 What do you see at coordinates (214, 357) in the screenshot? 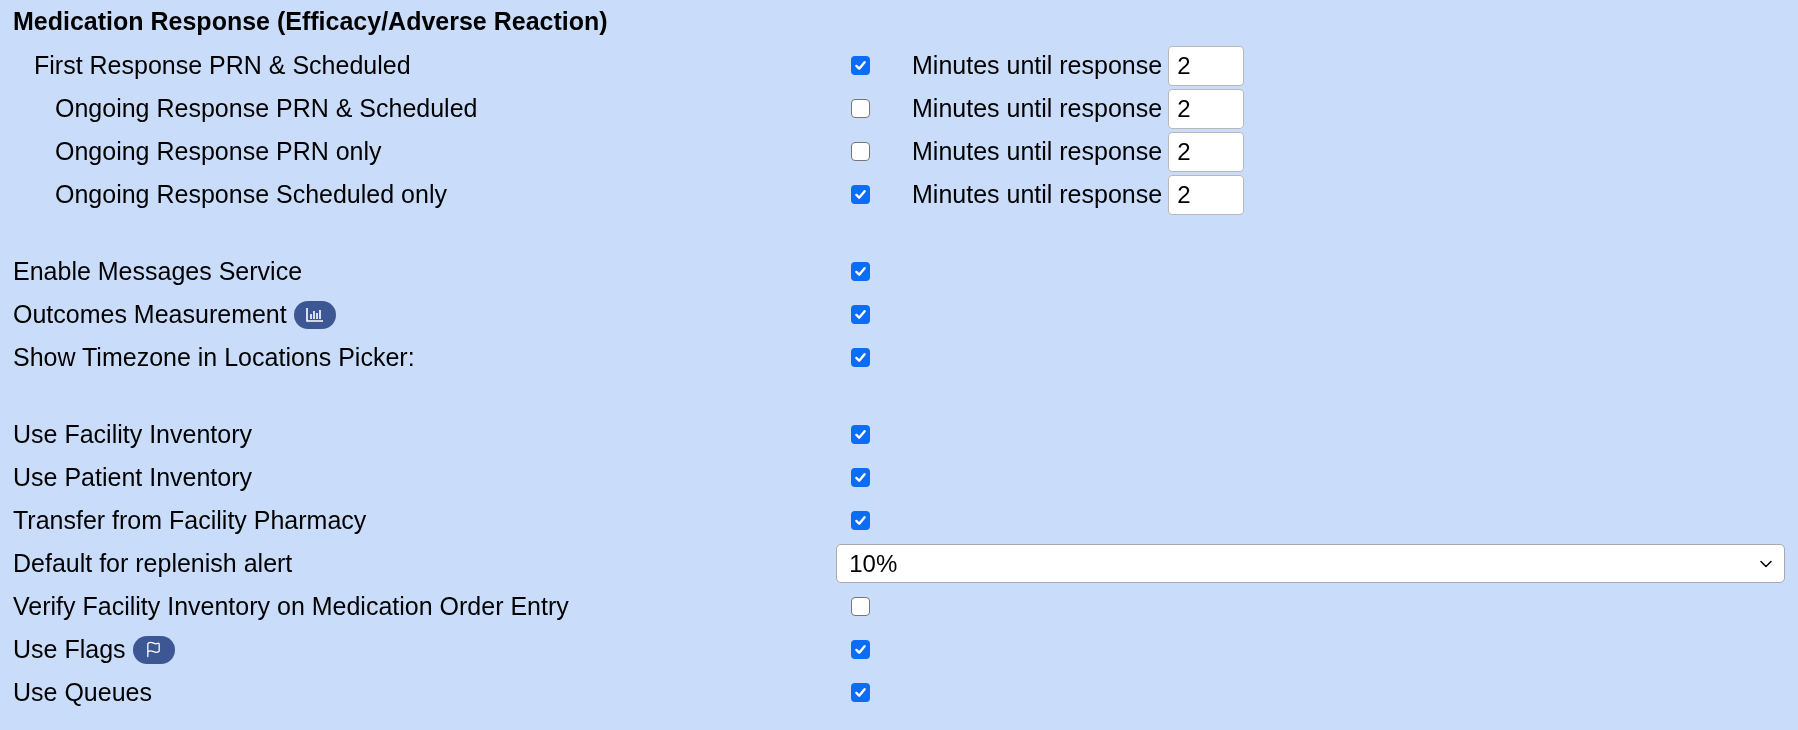
I see `setting-label: Show Timezone in Locations Picker:` at bounding box center [214, 357].